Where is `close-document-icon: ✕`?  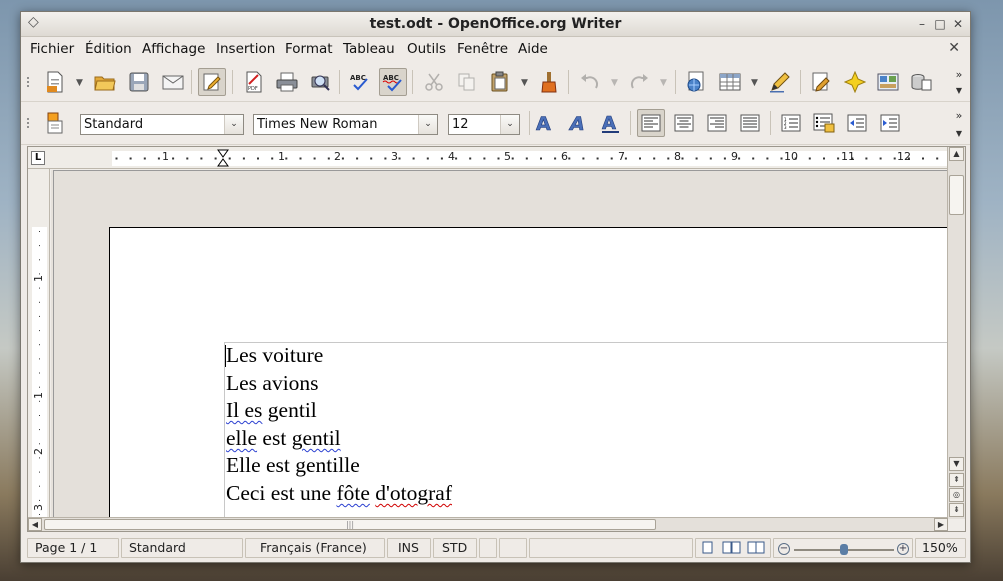
close-document-icon: ✕ is located at coordinates (954, 48).